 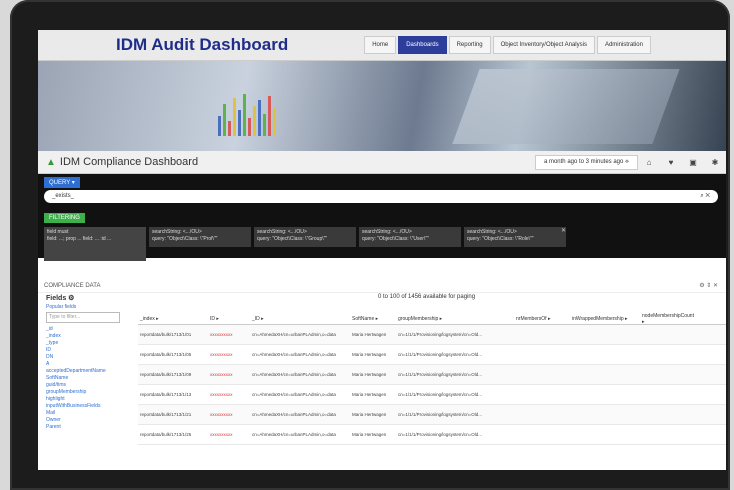 What do you see at coordinates (72, 286) in the screenshot?
I see `compliance-title: COMPLIANCE DATA` at bounding box center [72, 286].